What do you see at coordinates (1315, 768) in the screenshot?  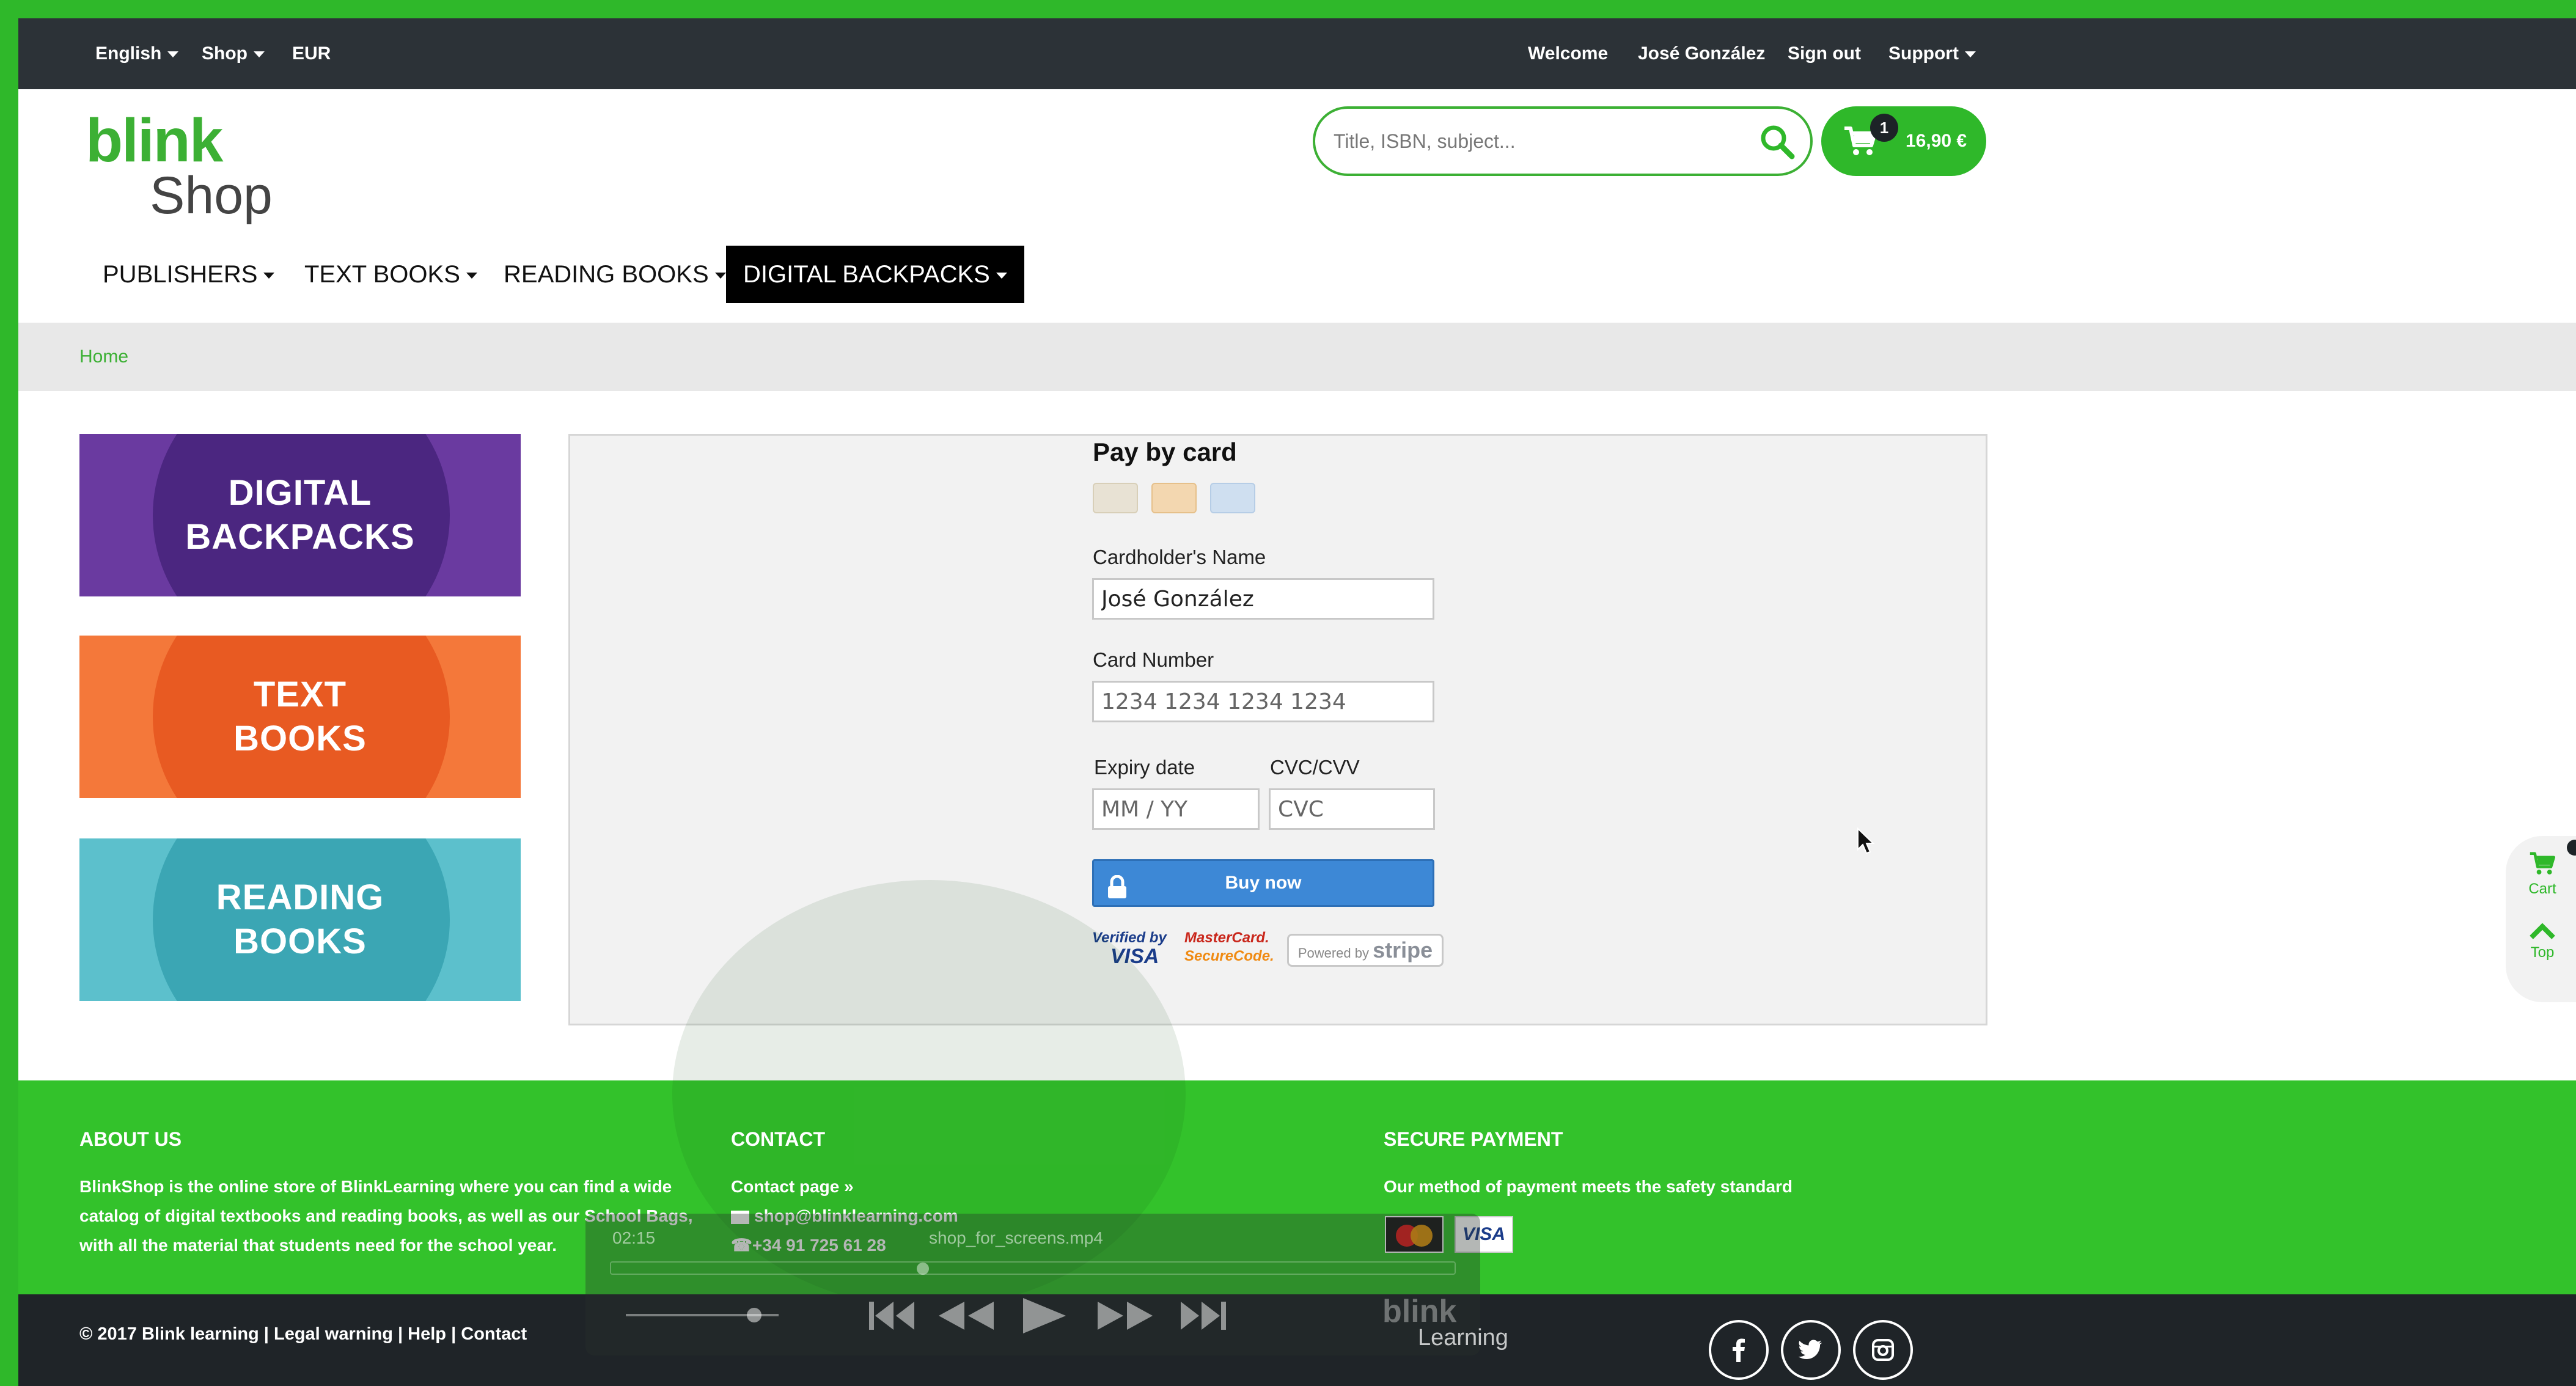 I see `cvc-label: CVC/CVV` at bounding box center [1315, 768].